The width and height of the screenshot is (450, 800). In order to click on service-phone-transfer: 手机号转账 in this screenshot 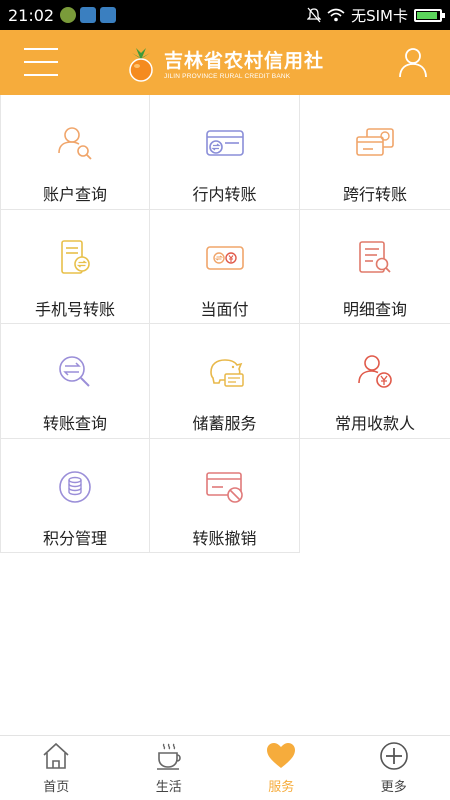, I will do `click(75, 266)`.